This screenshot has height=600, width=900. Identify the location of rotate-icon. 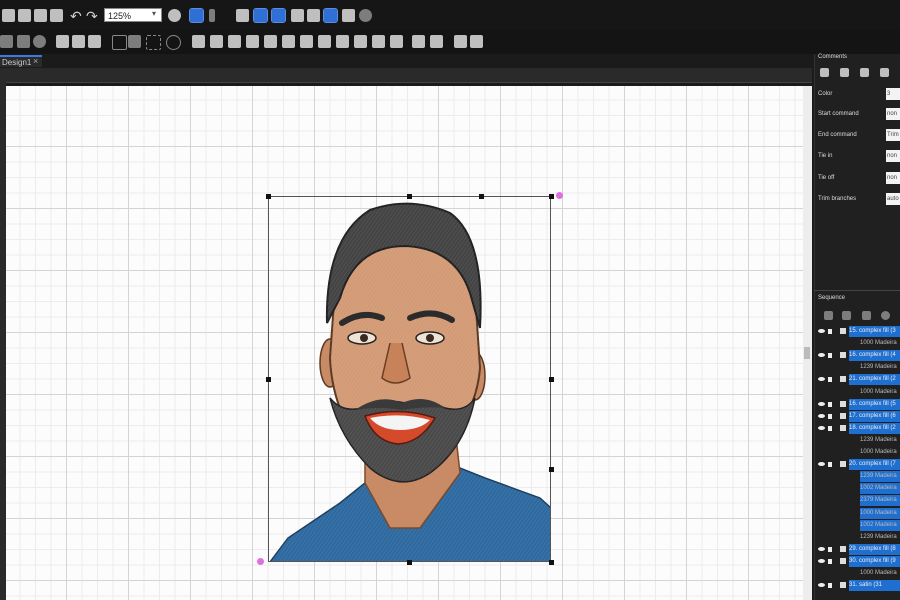
(23, 41).